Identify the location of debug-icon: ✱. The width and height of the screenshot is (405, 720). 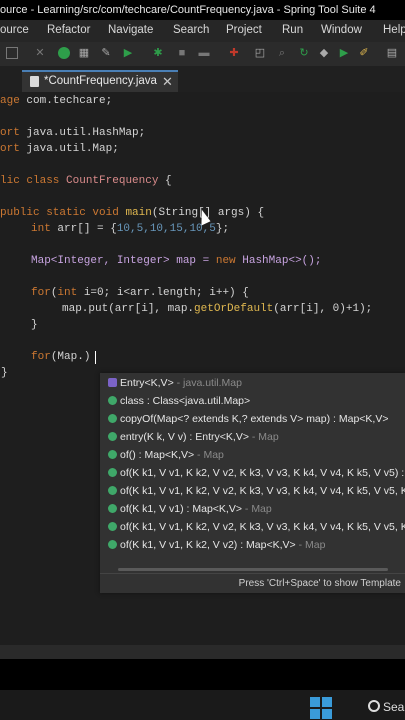
(158, 53).